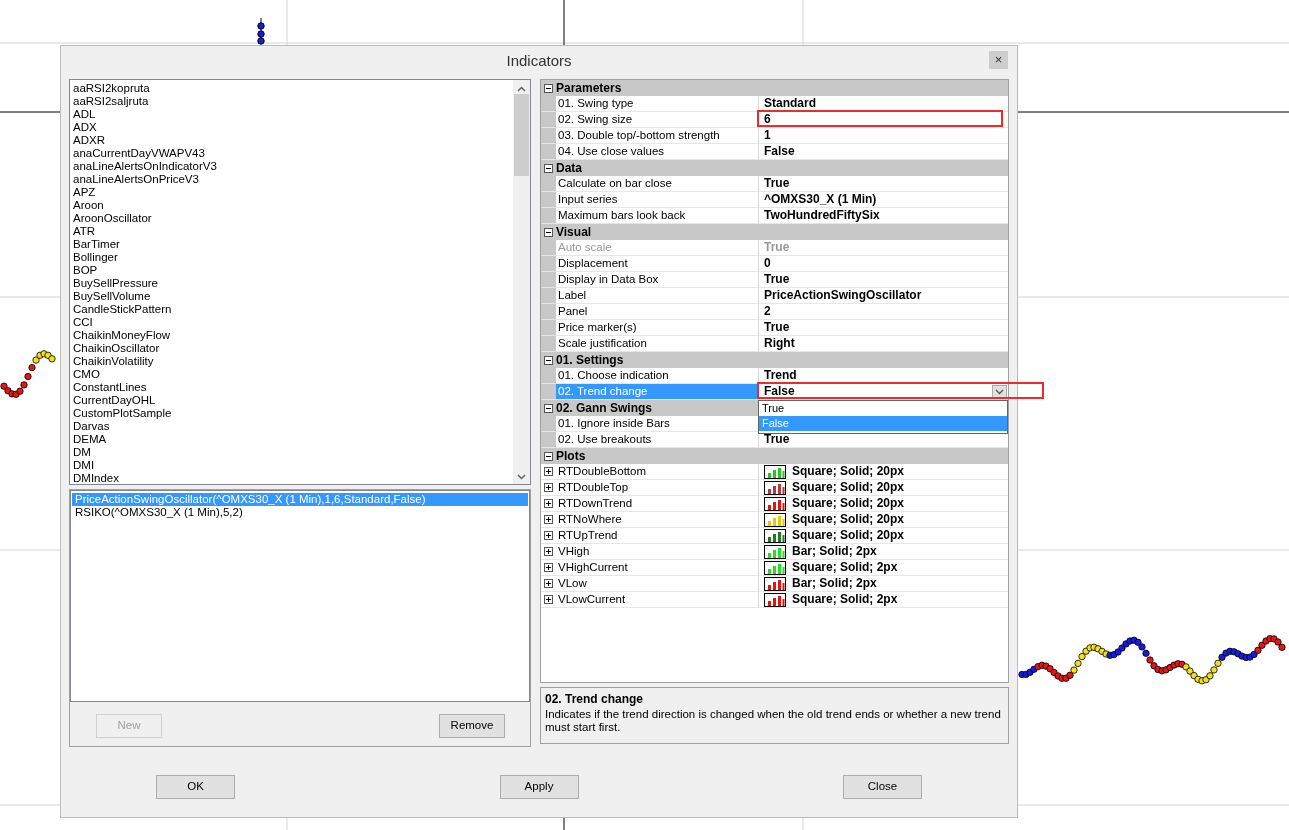 The width and height of the screenshot is (1289, 830). Describe the element at coordinates (604, 408) in the screenshot. I see `category-title: 02. Gann Swings` at that location.